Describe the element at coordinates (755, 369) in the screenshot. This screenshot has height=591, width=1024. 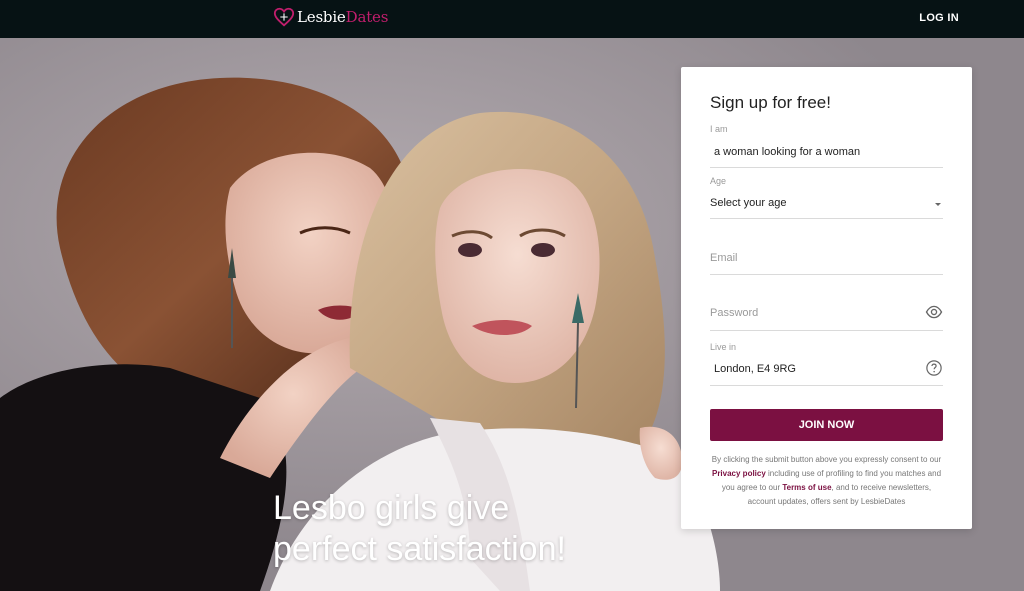
I see `location-value: London, E4 9RG` at that location.